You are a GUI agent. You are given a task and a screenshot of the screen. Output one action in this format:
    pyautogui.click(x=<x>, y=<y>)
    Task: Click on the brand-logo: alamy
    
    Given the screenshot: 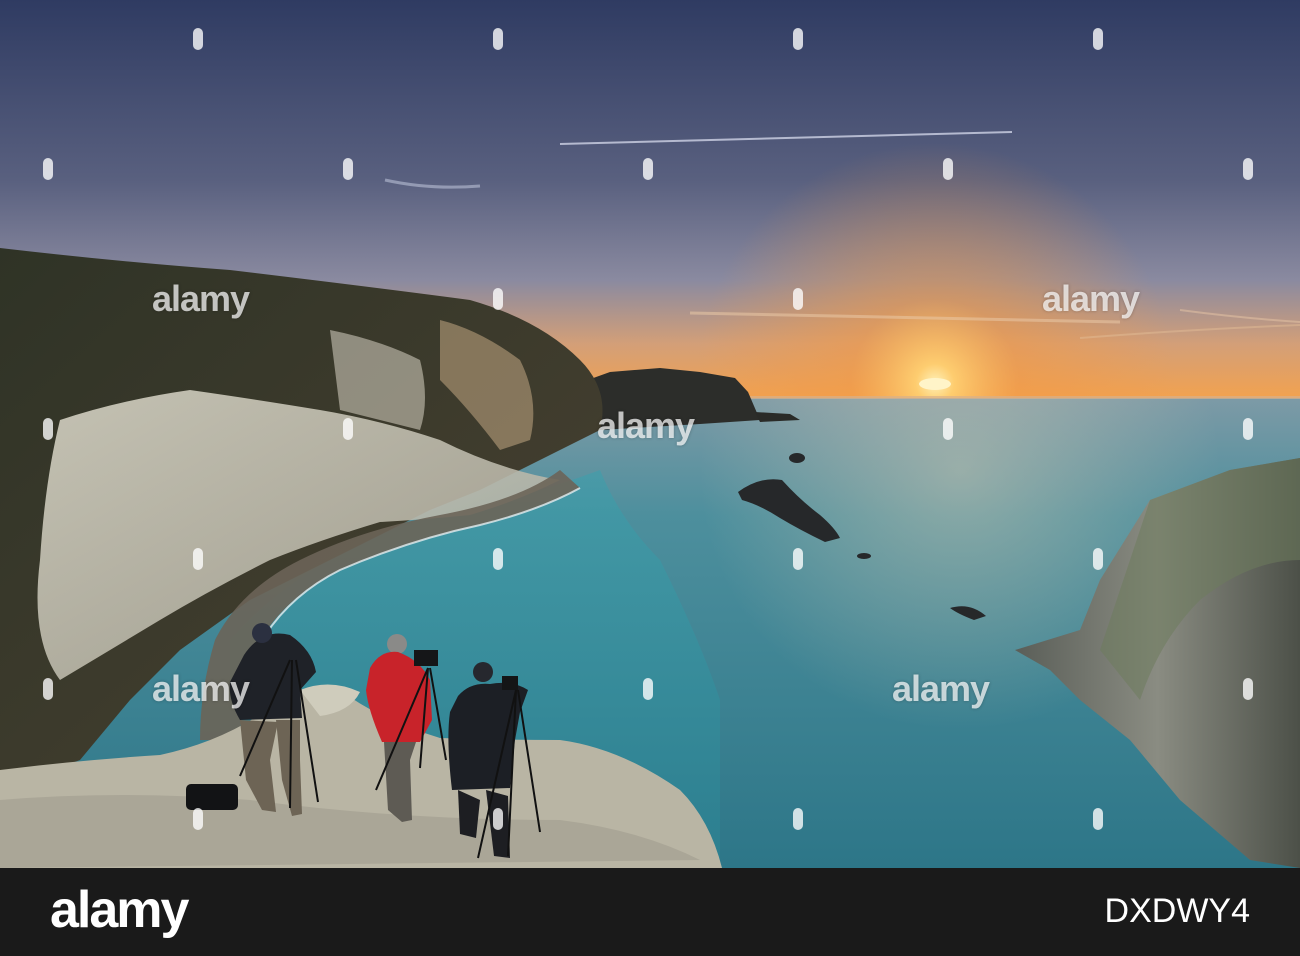 What is the action you would take?
    pyautogui.click(x=119, y=910)
    